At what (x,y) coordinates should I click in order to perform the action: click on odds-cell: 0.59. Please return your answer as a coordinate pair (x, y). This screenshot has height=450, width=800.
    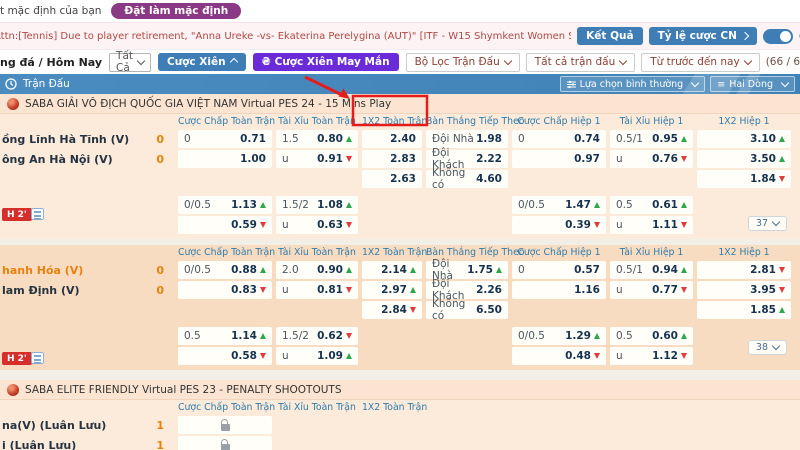
    Looking at the image, I should click on (225, 225).